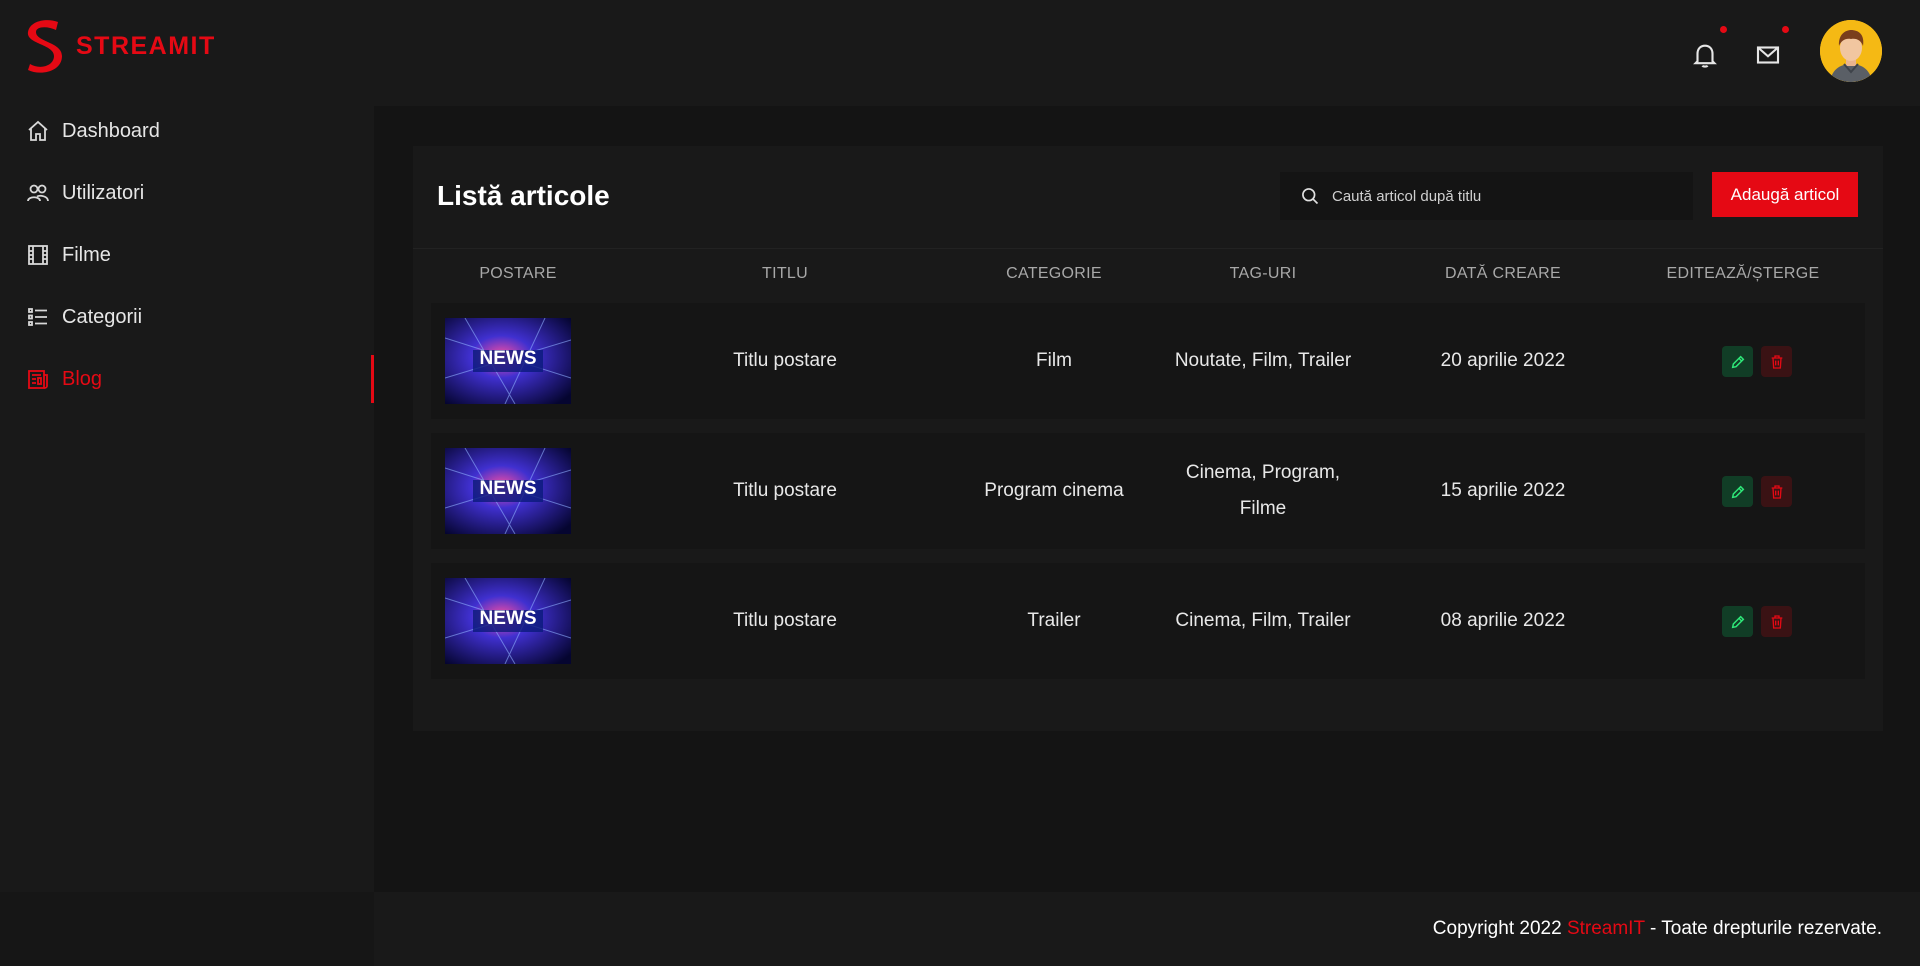 The height and width of the screenshot is (966, 1920). What do you see at coordinates (1054, 274) in the screenshot?
I see `column-header-categorie: CATEGORIE` at bounding box center [1054, 274].